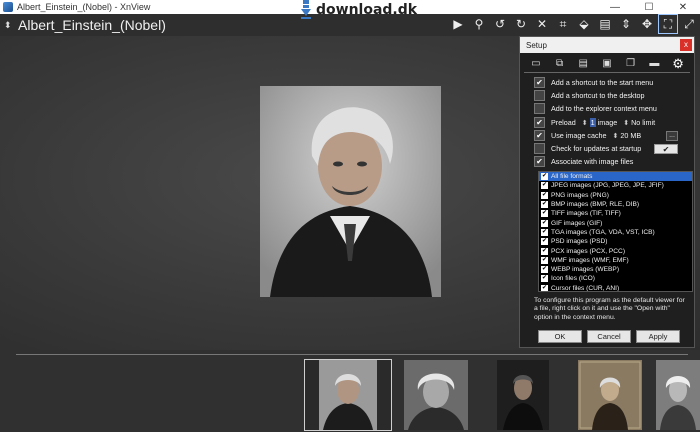  I want to click on format-item: ✔ Cursor files (CUR, ANI), so click(615, 288).